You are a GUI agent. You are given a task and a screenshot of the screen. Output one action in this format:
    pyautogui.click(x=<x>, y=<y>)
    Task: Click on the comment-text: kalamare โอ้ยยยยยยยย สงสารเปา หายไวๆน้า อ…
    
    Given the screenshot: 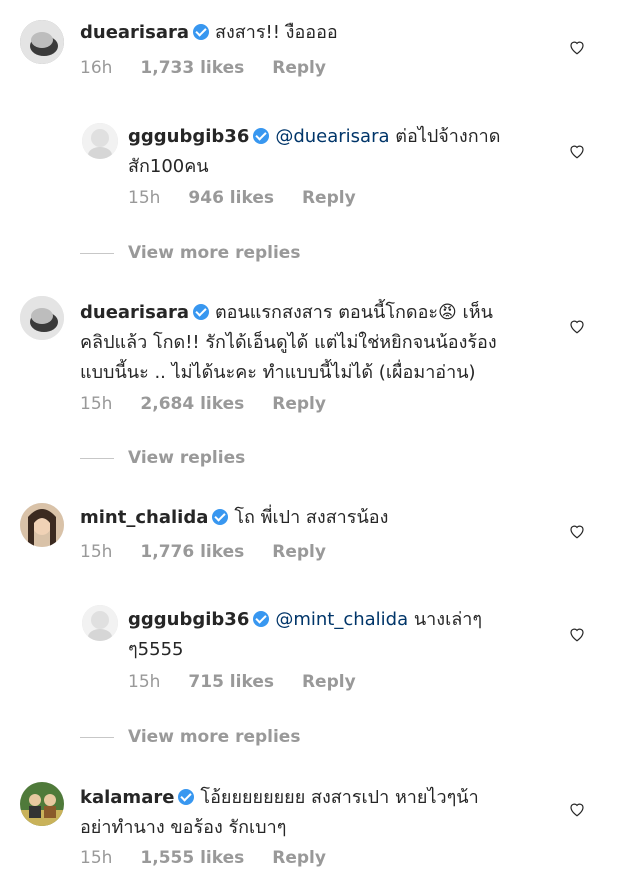 What is the action you would take?
    pyautogui.click(x=315, y=813)
    